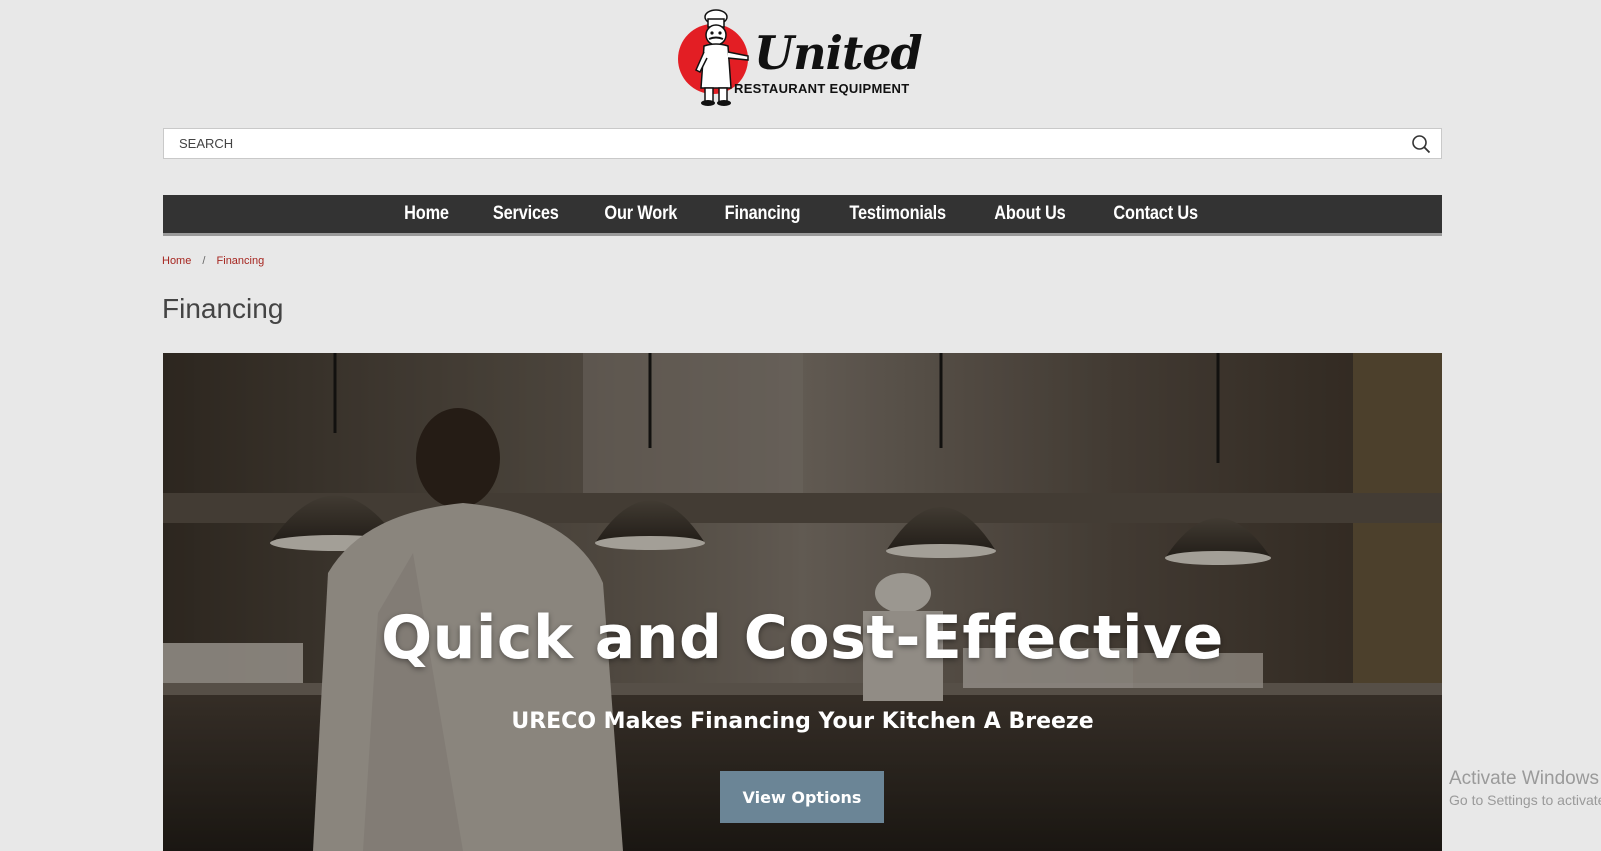 The image size is (1601, 851). Describe the element at coordinates (176, 261) in the screenshot. I see `breadcrumb-home-link: Home` at that location.